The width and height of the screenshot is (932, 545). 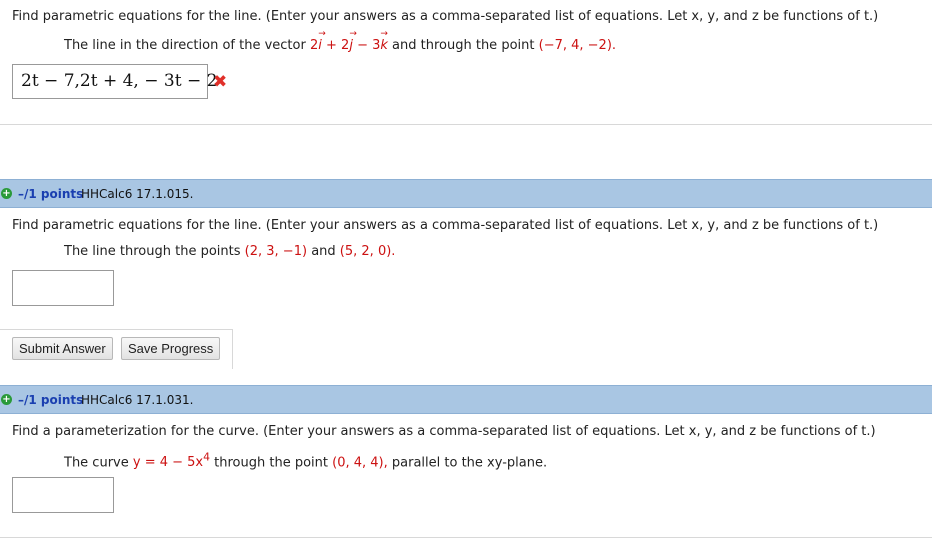 What do you see at coordinates (321, 41) in the screenshot?
I see `vec-i: i` at bounding box center [321, 41].